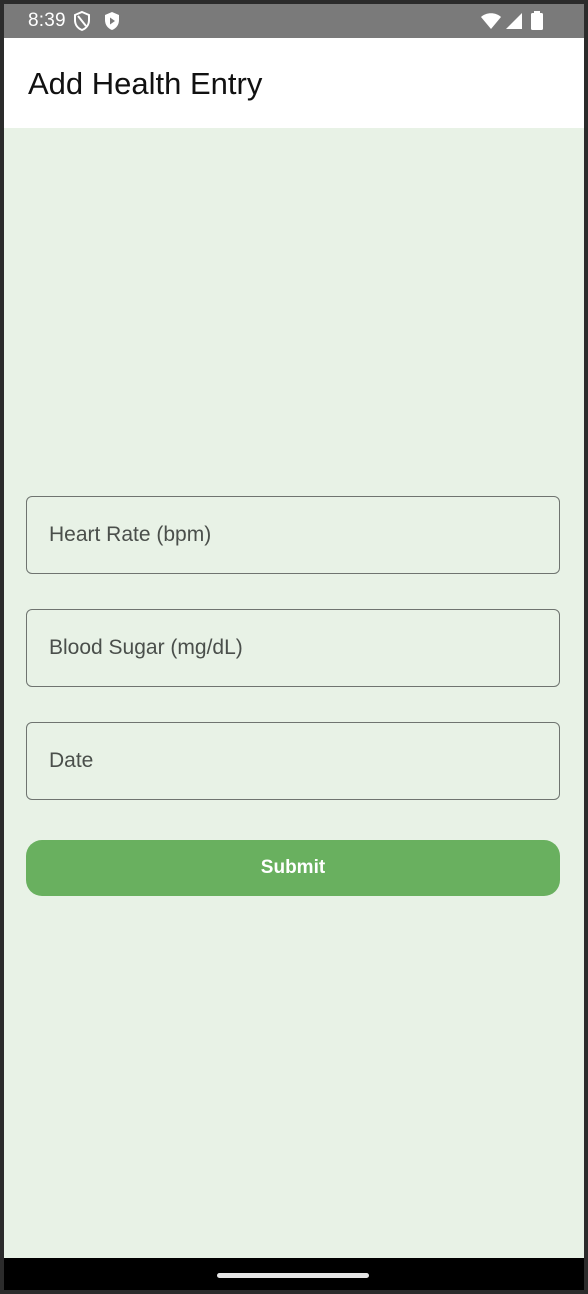  I want to click on blood-sugar-input, so click(293, 648).